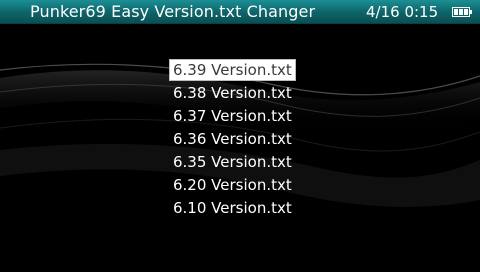 Image resolution: width=480 pixels, height=272 pixels. What do you see at coordinates (232, 70) in the screenshot?
I see `menu-item-6-39: 6.39 Version.txt` at bounding box center [232, 70].